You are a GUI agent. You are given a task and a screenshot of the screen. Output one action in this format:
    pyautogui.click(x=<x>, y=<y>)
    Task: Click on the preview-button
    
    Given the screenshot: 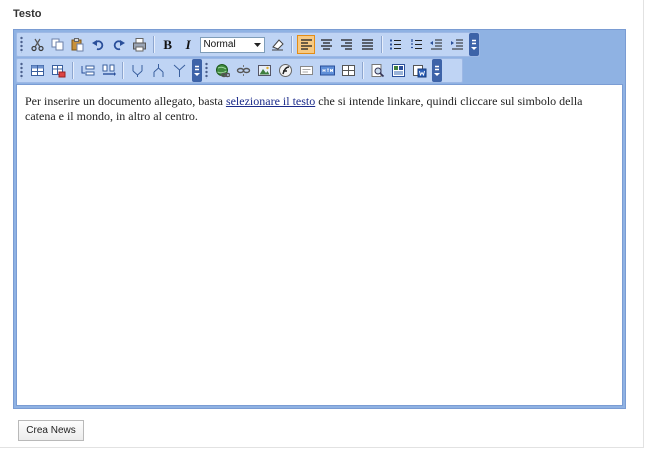 What is the action you would take?
    pyautogui.click(x=377, y=70)
    